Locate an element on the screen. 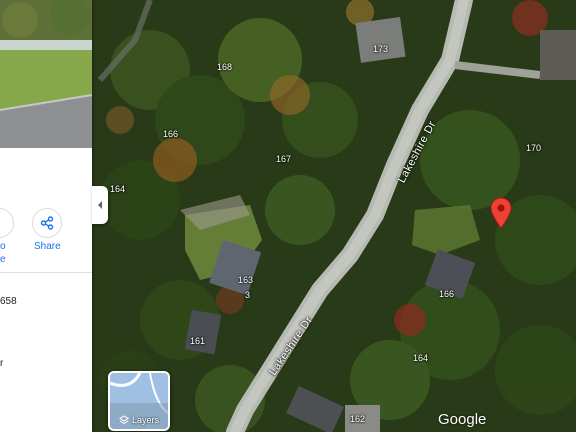  share-icon is located at coordinates (47, 223).